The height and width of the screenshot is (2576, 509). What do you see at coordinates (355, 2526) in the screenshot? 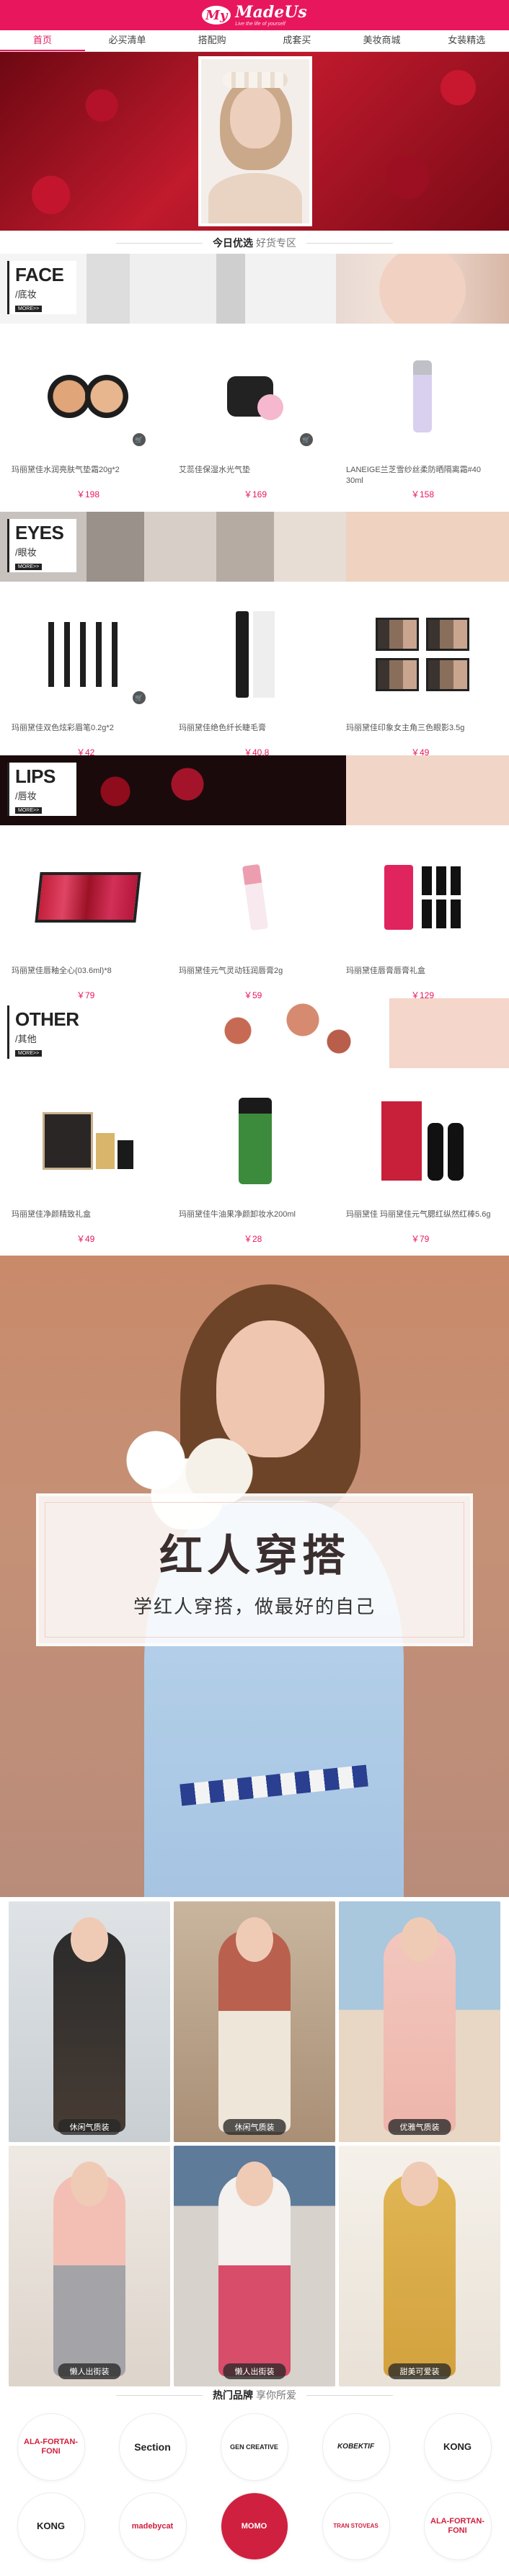
I see `brand-logo: TRAN STOVEAS` at bounding box center [355, 2526].